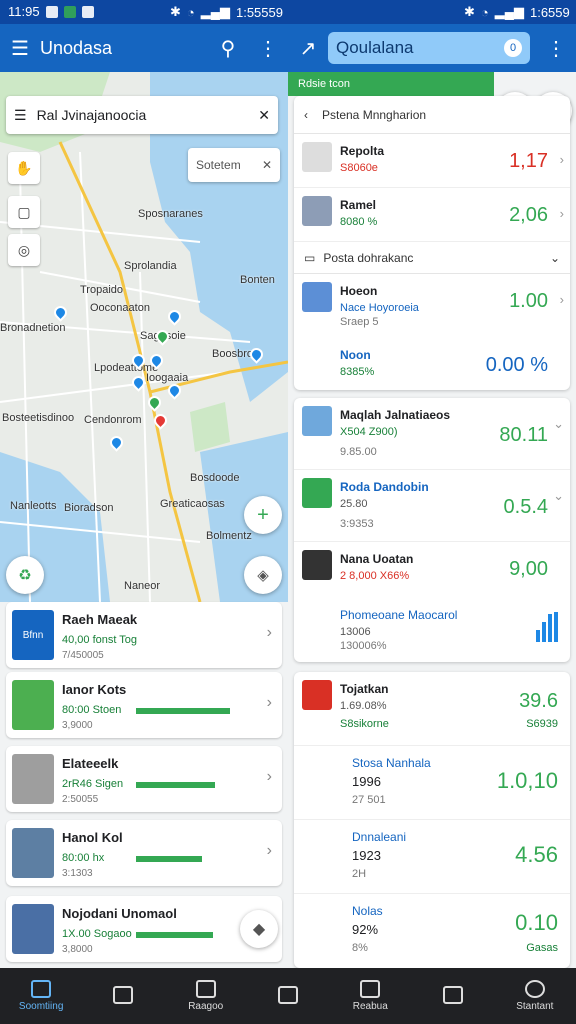  I want to click on item-title: Ianor Kots, so click(94, 689).